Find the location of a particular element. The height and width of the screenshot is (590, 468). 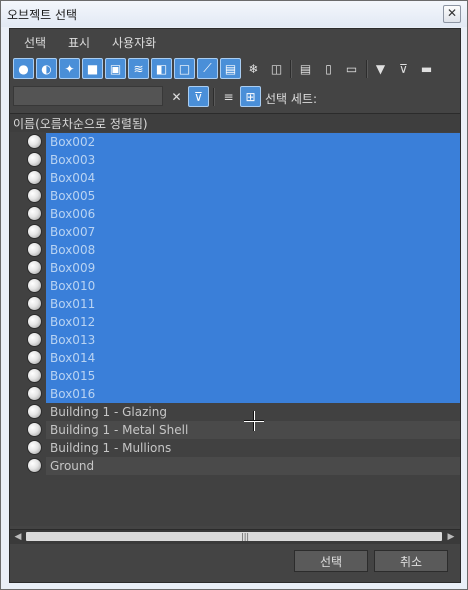

list-item: Box013 is located at coordinates (235, 340).